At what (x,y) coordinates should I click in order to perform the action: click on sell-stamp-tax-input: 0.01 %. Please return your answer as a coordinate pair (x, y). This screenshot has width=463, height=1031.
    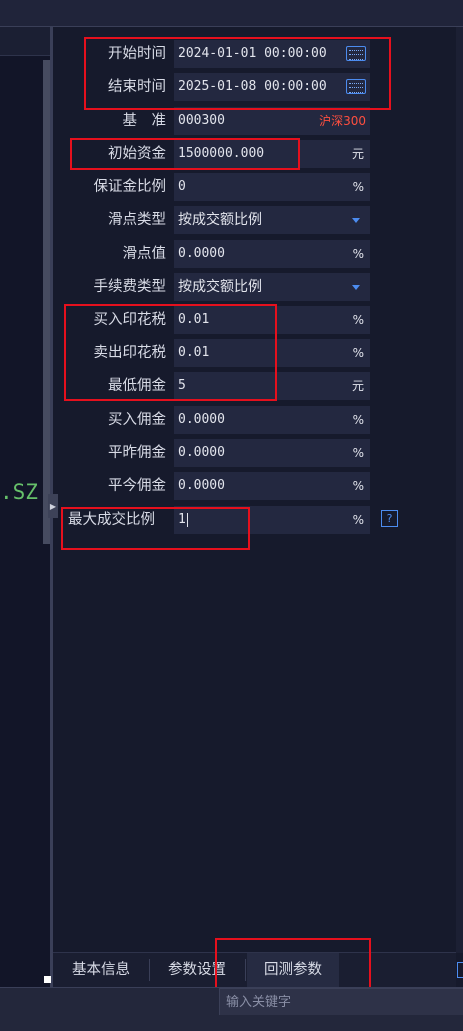
    Looking at the image, I should click on (272, 353).